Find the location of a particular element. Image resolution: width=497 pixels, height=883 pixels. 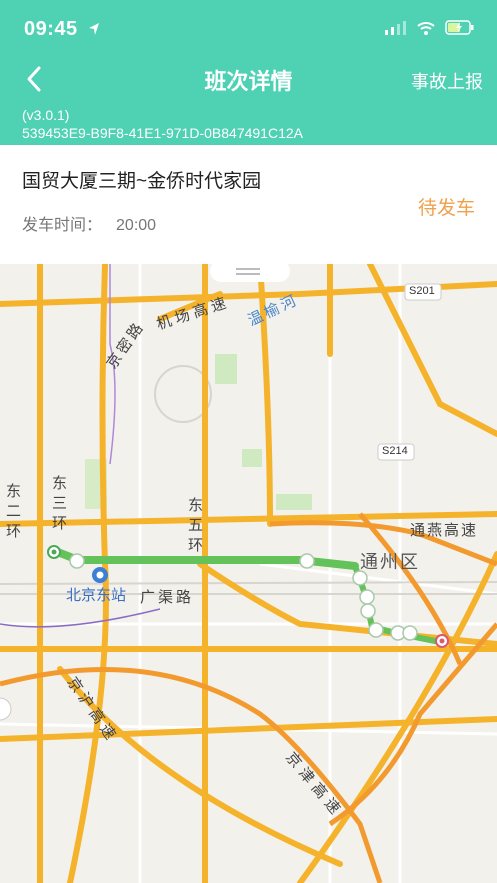

app-version: (v3.0.1) is located at coordinates (46, 115).